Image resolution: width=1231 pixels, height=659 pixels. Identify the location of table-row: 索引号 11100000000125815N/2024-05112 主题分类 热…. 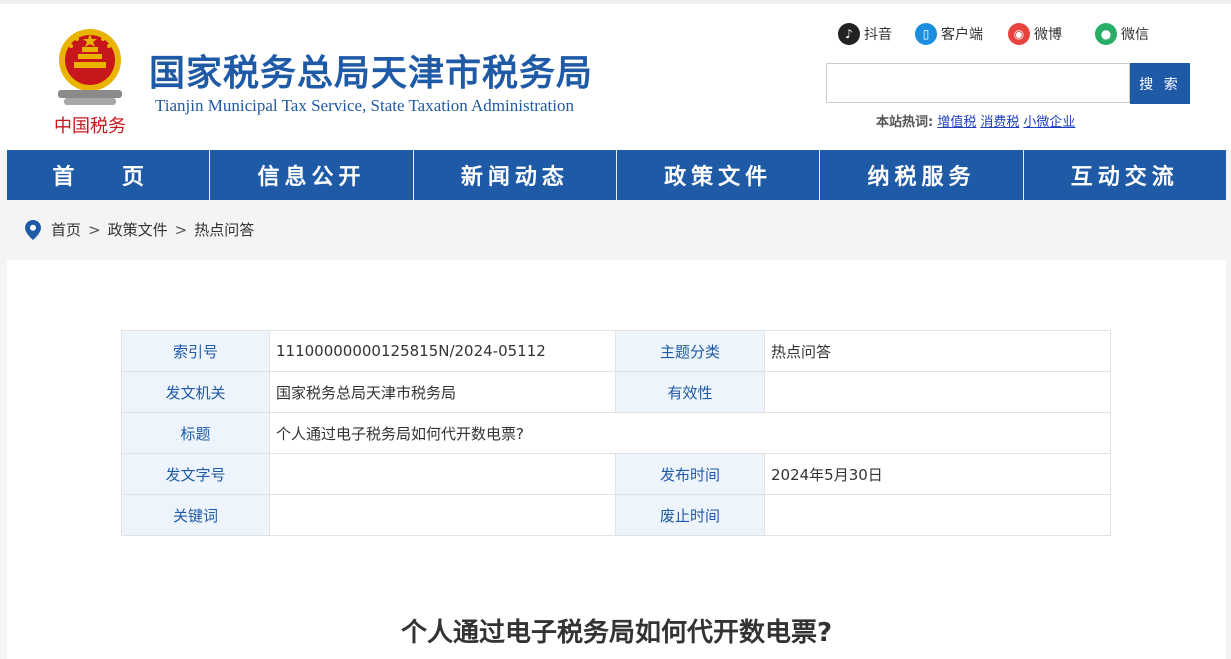
(616, 351).